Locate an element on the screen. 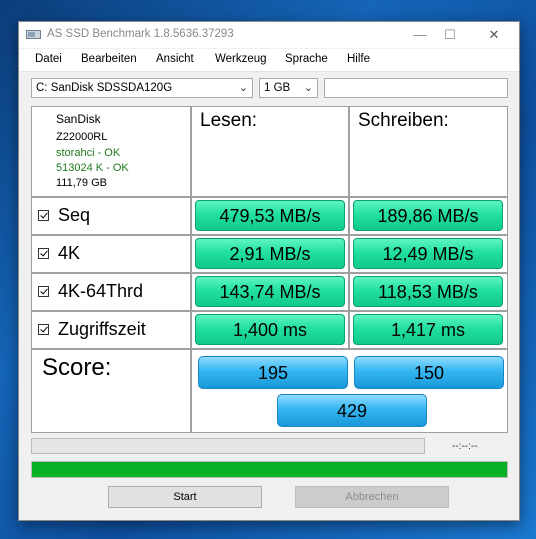  access-read-result: 1,400 ms is located at coordinates (270, 329).